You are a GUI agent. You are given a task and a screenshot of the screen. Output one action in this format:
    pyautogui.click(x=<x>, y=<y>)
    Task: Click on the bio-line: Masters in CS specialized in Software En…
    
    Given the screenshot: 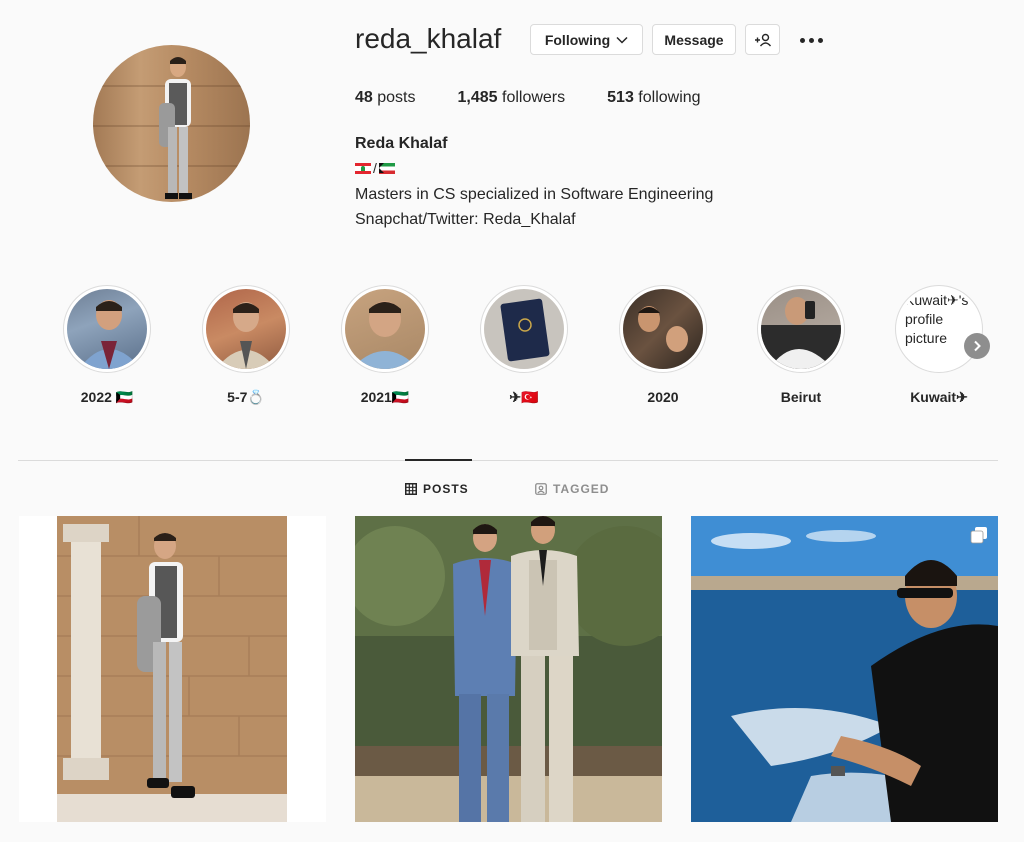 What is the action you would take?
    pyautogui.click(x=534, y=194)
    